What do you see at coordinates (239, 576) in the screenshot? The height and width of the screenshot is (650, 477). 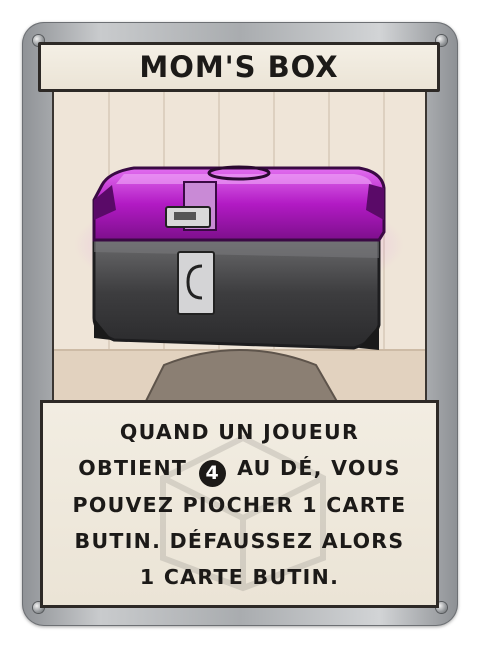 I see `rules-line: 1 CARTE BUTIN.` at bounding box center [239, 576].